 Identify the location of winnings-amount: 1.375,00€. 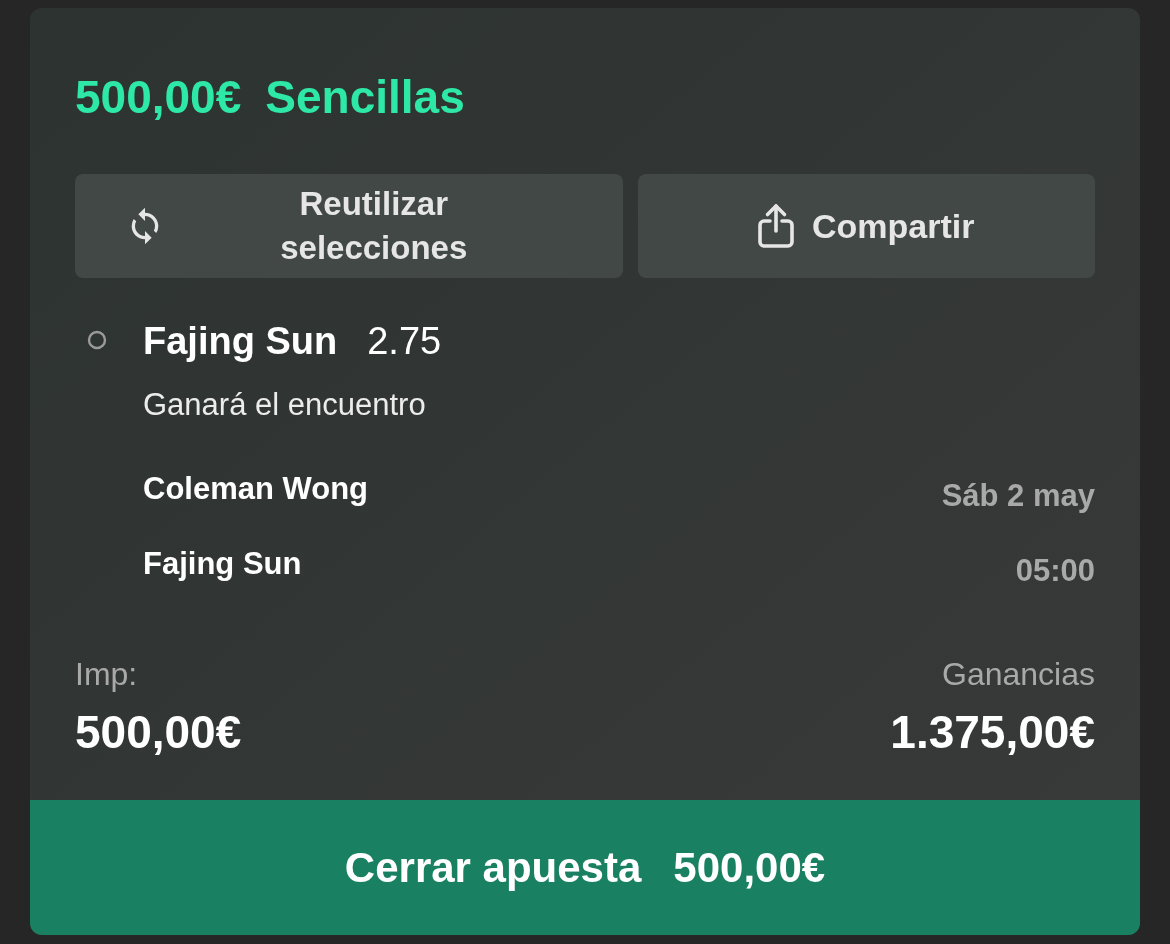
(992, 732).